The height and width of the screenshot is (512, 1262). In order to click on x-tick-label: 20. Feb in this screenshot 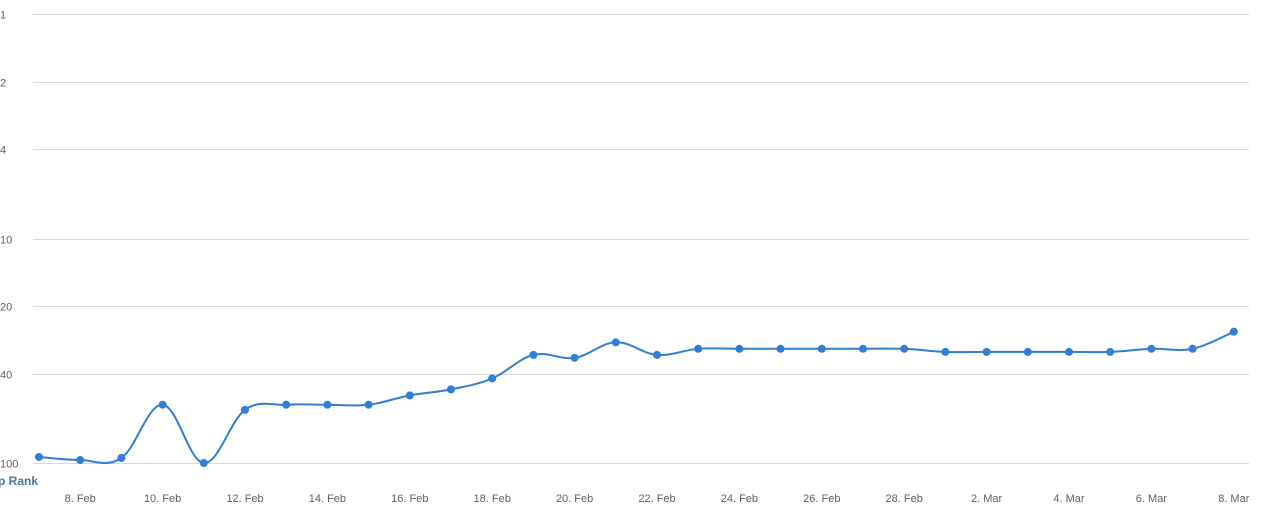, I will do `click(574, 499)`.